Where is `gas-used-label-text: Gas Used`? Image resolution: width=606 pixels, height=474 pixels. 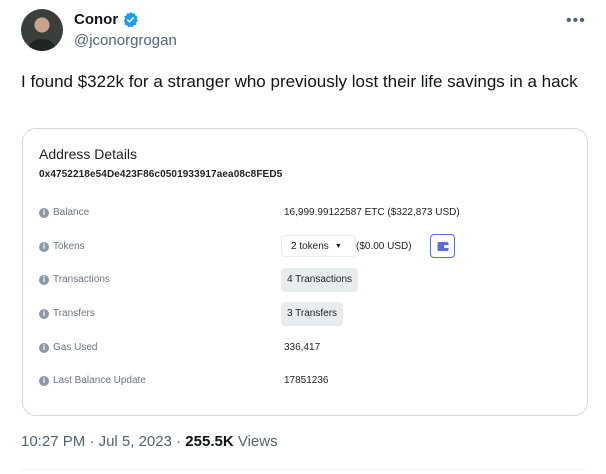 gas-used-label-text: Gas Used is located at coordinates (75, 347).